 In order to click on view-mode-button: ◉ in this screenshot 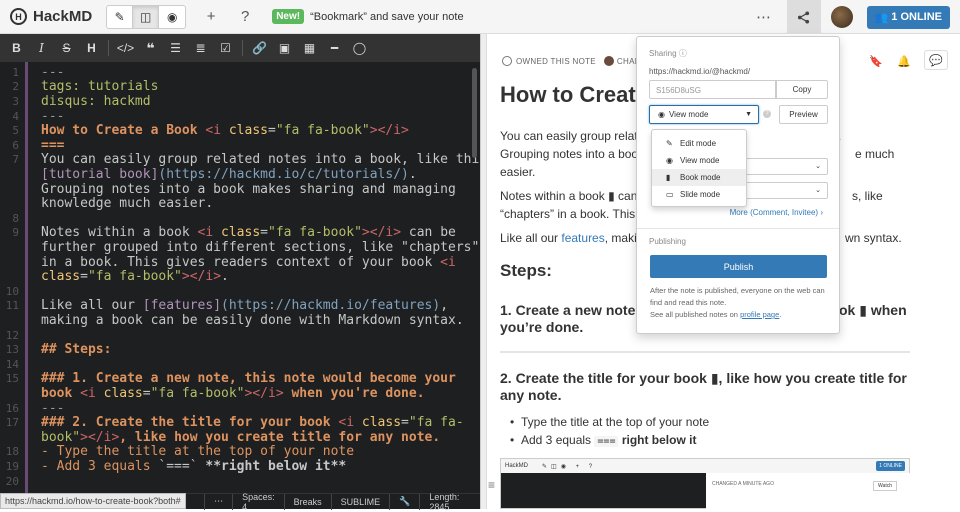, I will do `click(172, 17)`.